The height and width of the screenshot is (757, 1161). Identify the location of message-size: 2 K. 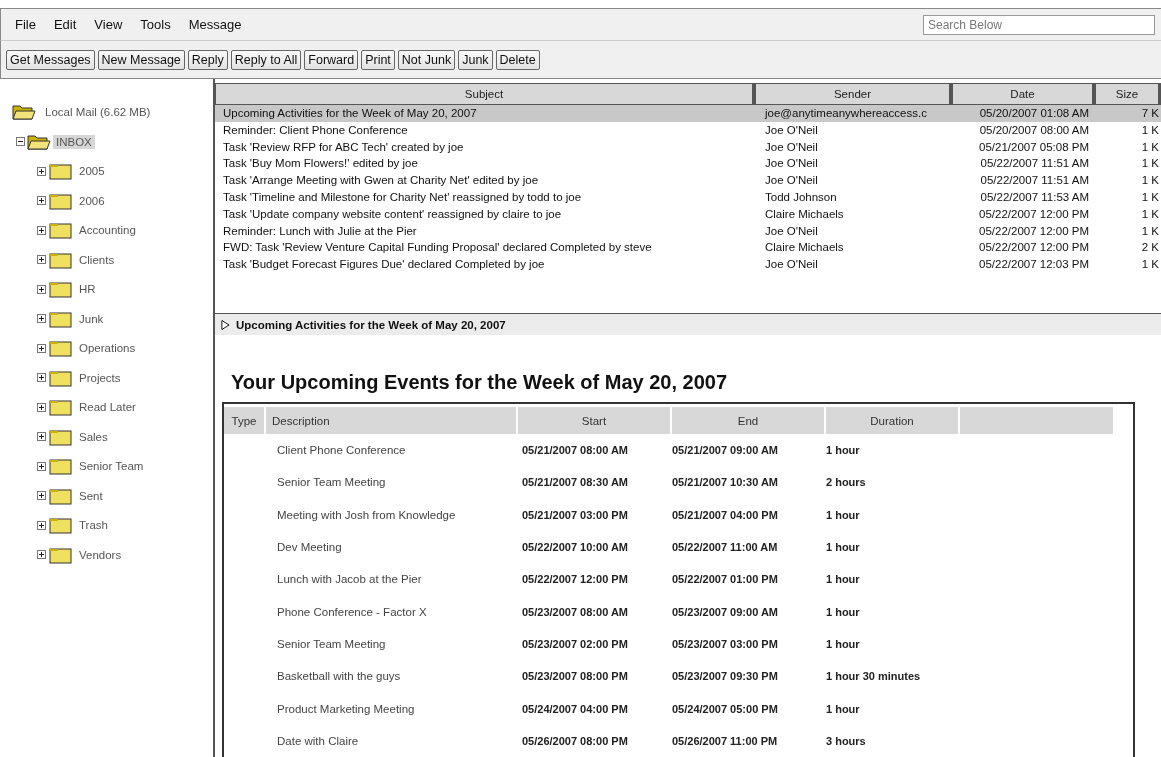
(1150, 248).